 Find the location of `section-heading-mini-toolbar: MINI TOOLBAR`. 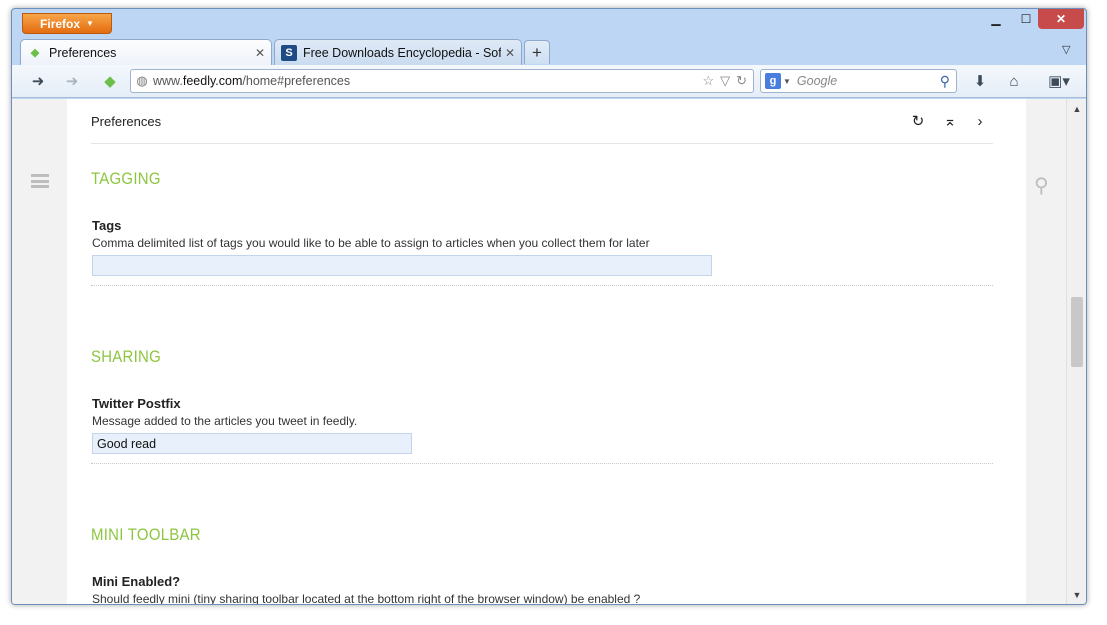

section-heading-mini-toolbar: MINI TOOLBAR is located at coordinates (146, 534).